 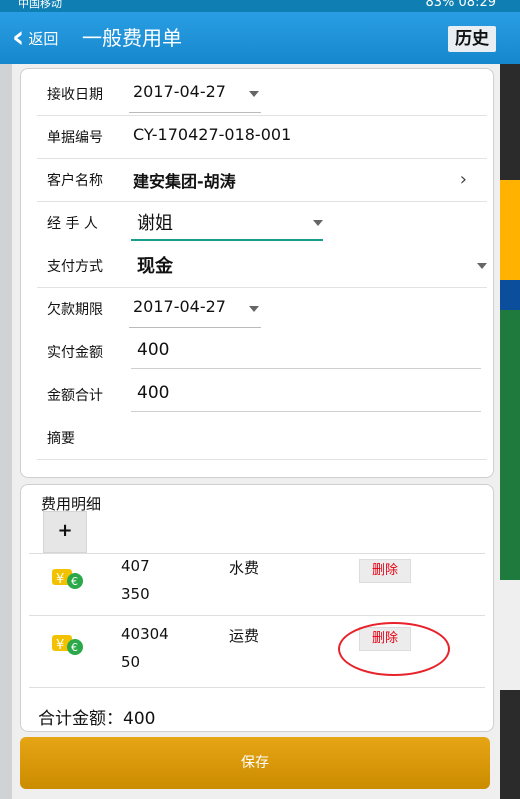 What do you see at coordinates (75, 396) in the screenshot?
I see `total-amount-label: 金额合计` at bounding box center [75, 396].